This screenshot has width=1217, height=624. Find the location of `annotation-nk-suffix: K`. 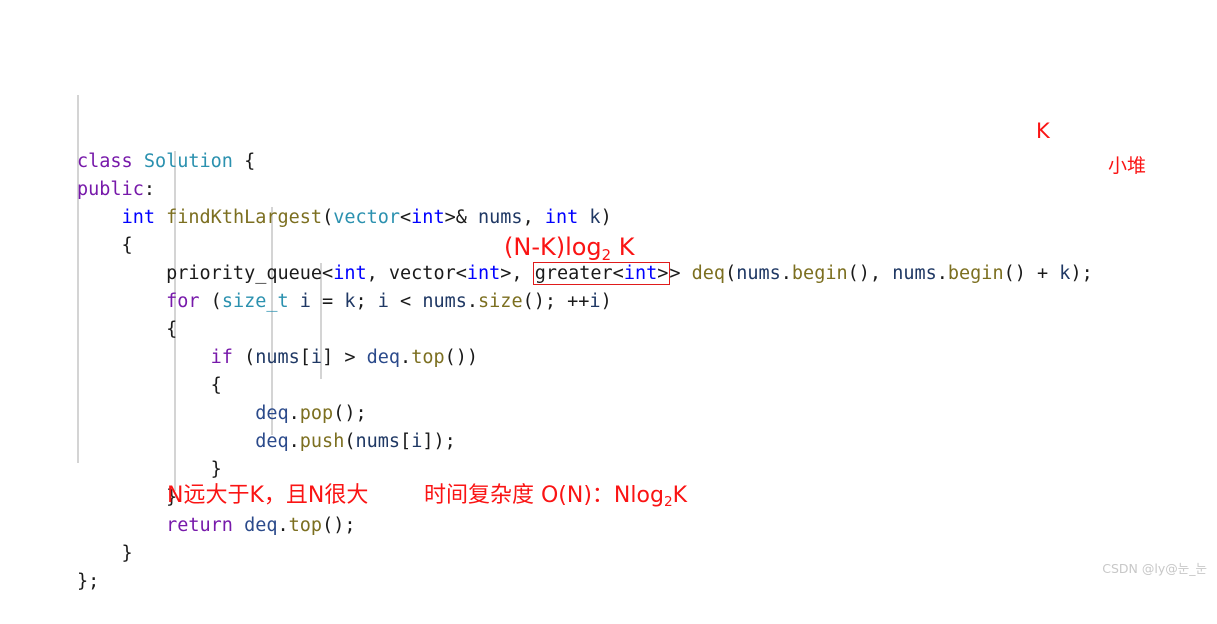

annotation-nk-suffix: K is located at coordinates (623, 247).